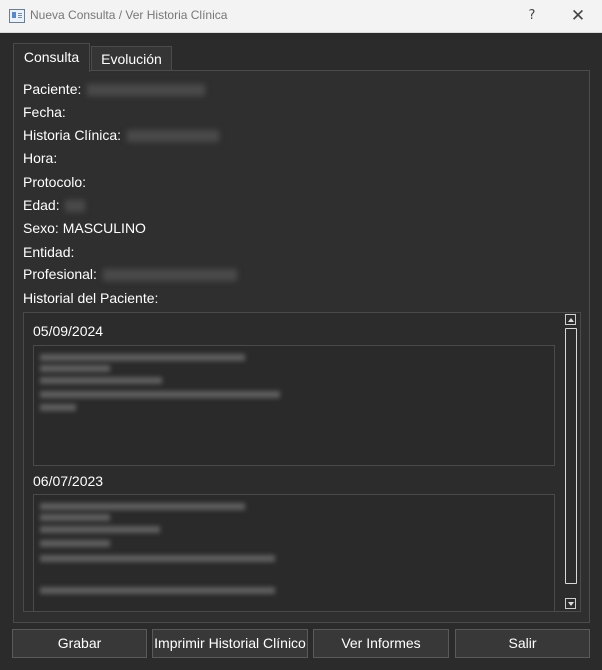 The height and width of the screenshot is (670, 602). What do you see at coordinates (41, 205) in the screenshot?
I see `edad-label: Edad:` at bounding box center [41, 205].